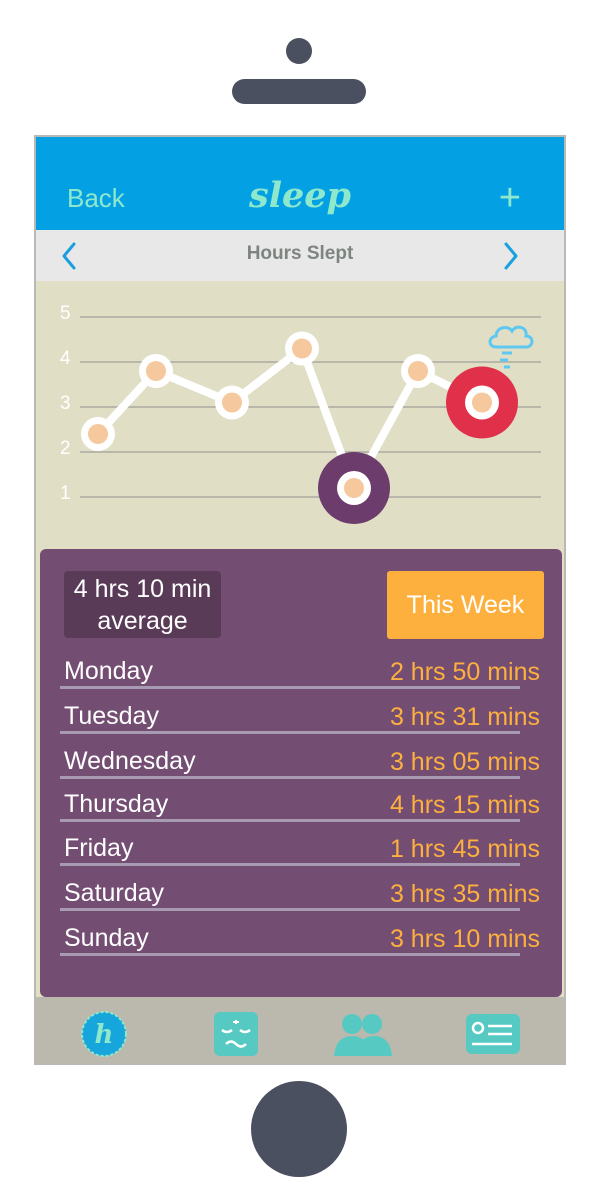 Image resolution: width=589 pixels, height=1192 pixels. What do you see at coordinates (363, 1034) in the screenshot?
I see `people-icon` at bounding box center [363, 1034].